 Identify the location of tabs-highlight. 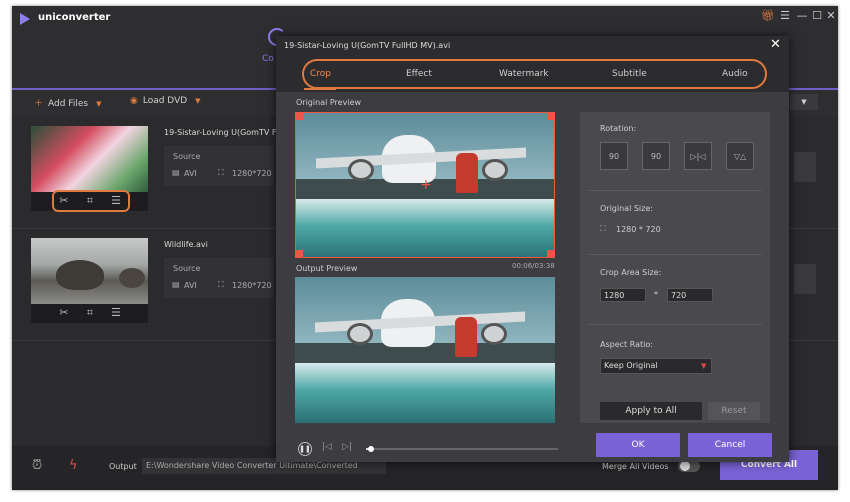
(534, 74).